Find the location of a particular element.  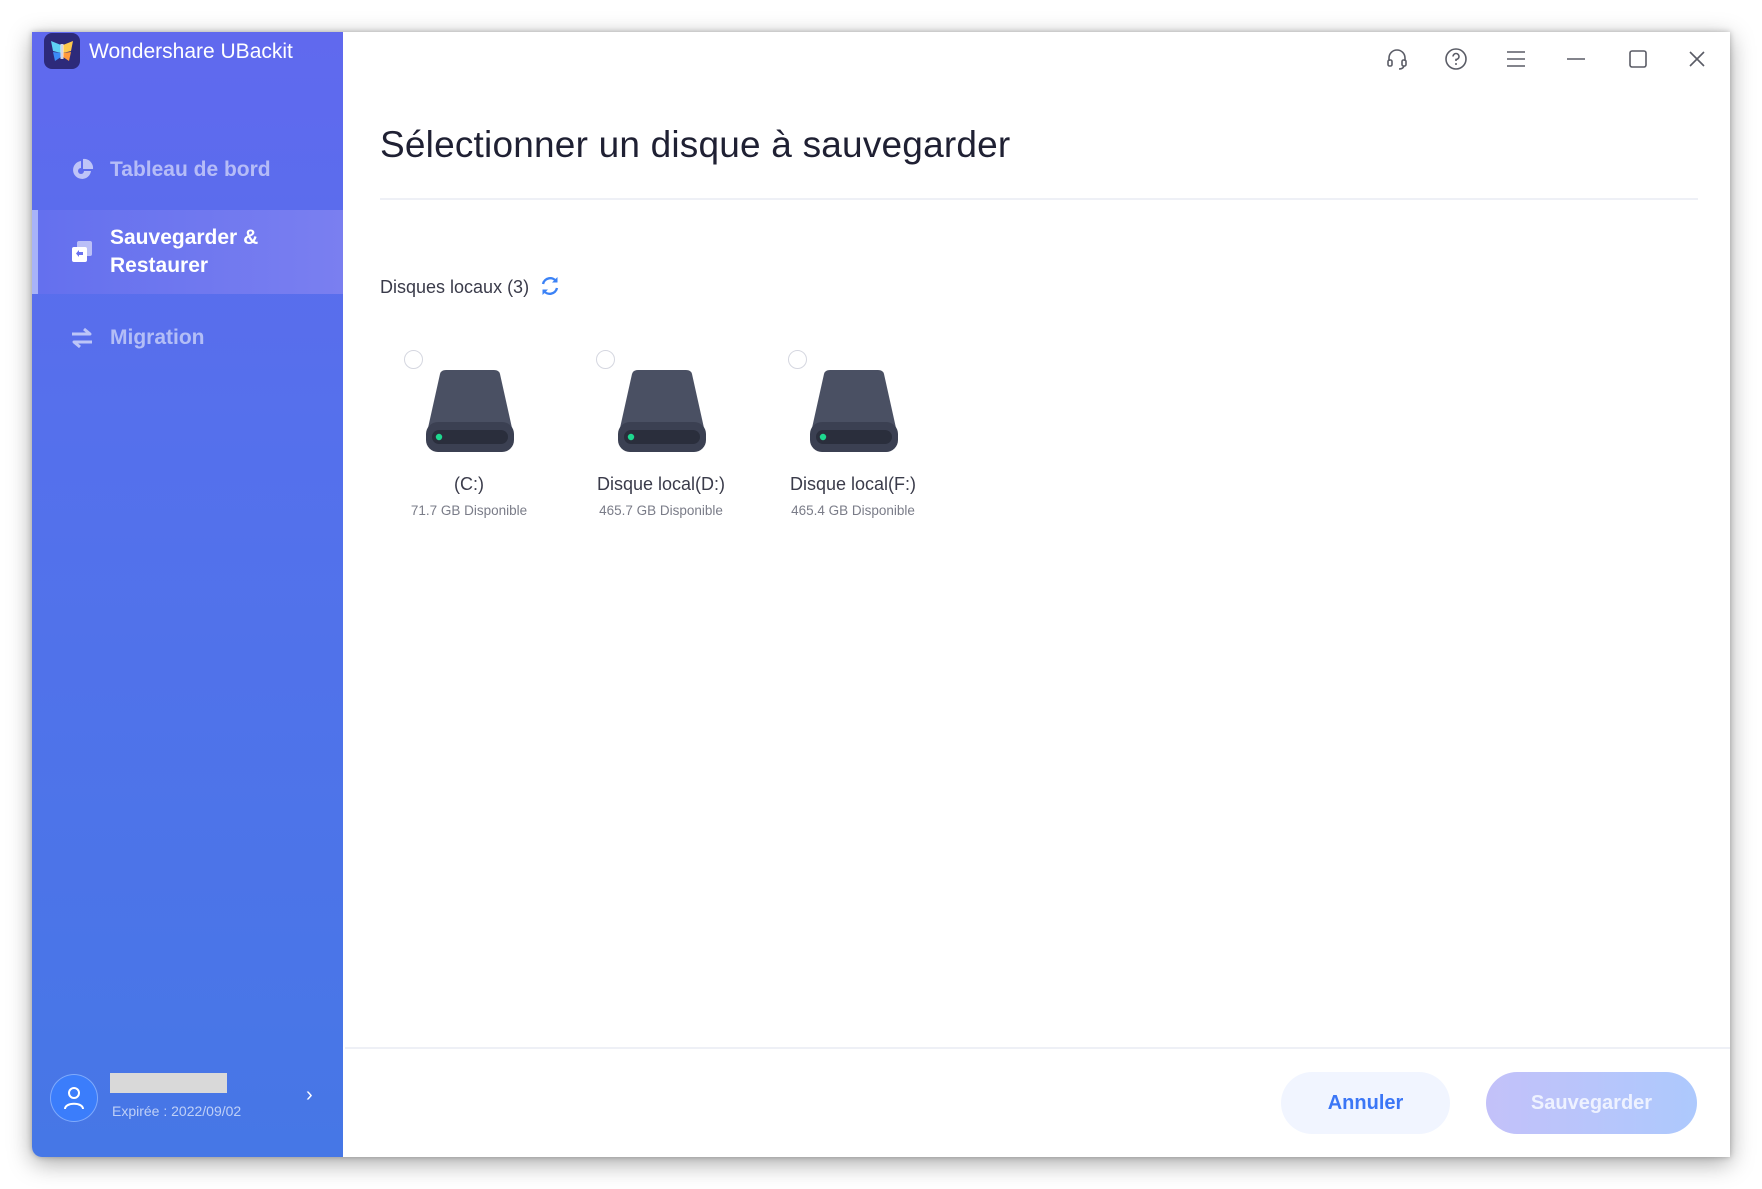

swap-arrows-icon is located at coordinates (82, 338).